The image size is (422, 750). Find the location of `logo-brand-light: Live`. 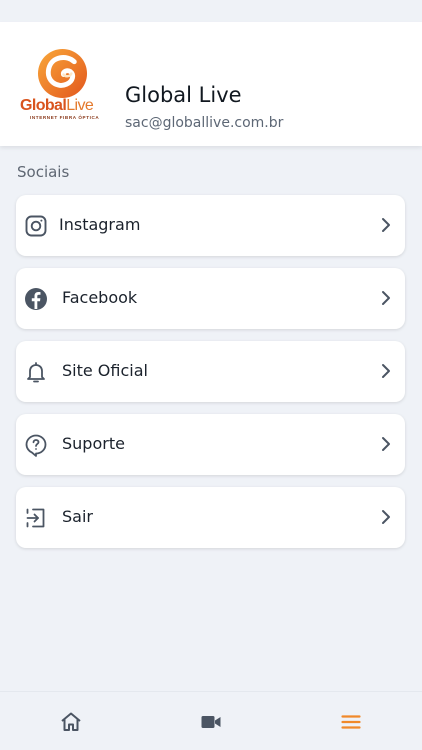

logo-brand-light: Live is located at coordinates (80, 105).